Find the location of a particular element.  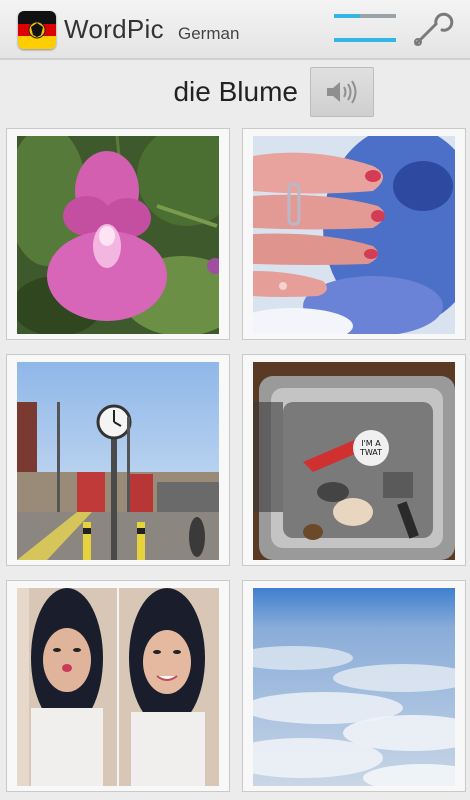

action-bar: WordPic German is located at coordinates (235, 30).